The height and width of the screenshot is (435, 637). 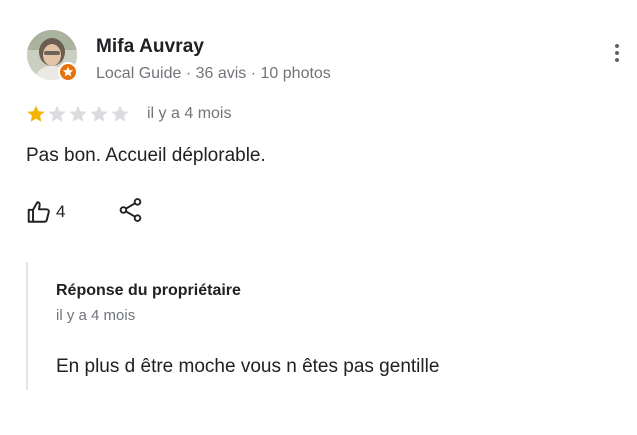 What do you see at coordinates (150, 47) in the screenshot?
I see `author-name: Mifa Auvray` at bounding box center [150, 47].